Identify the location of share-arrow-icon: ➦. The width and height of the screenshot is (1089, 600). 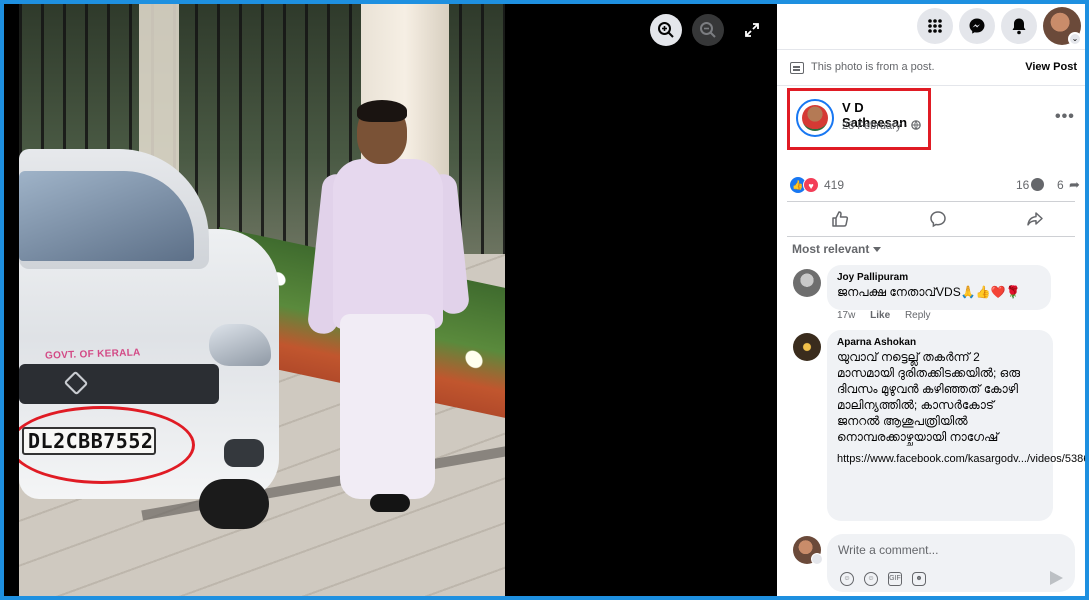
(1074, 184).